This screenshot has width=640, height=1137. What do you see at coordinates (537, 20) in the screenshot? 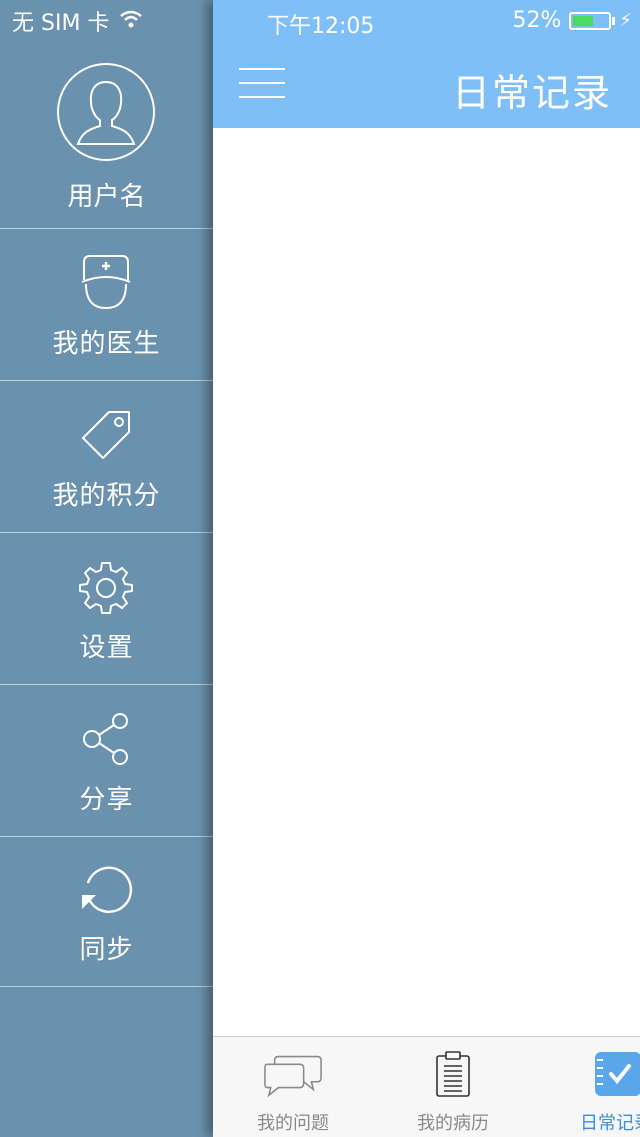
I see `battery-percent: 52%` at bounding box center [537, 20].